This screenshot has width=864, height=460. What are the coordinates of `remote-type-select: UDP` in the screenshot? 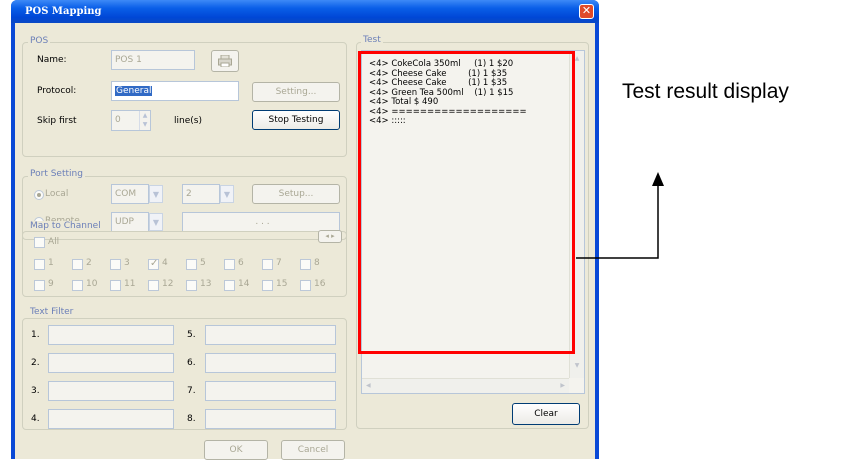 It's located at (130, 222).